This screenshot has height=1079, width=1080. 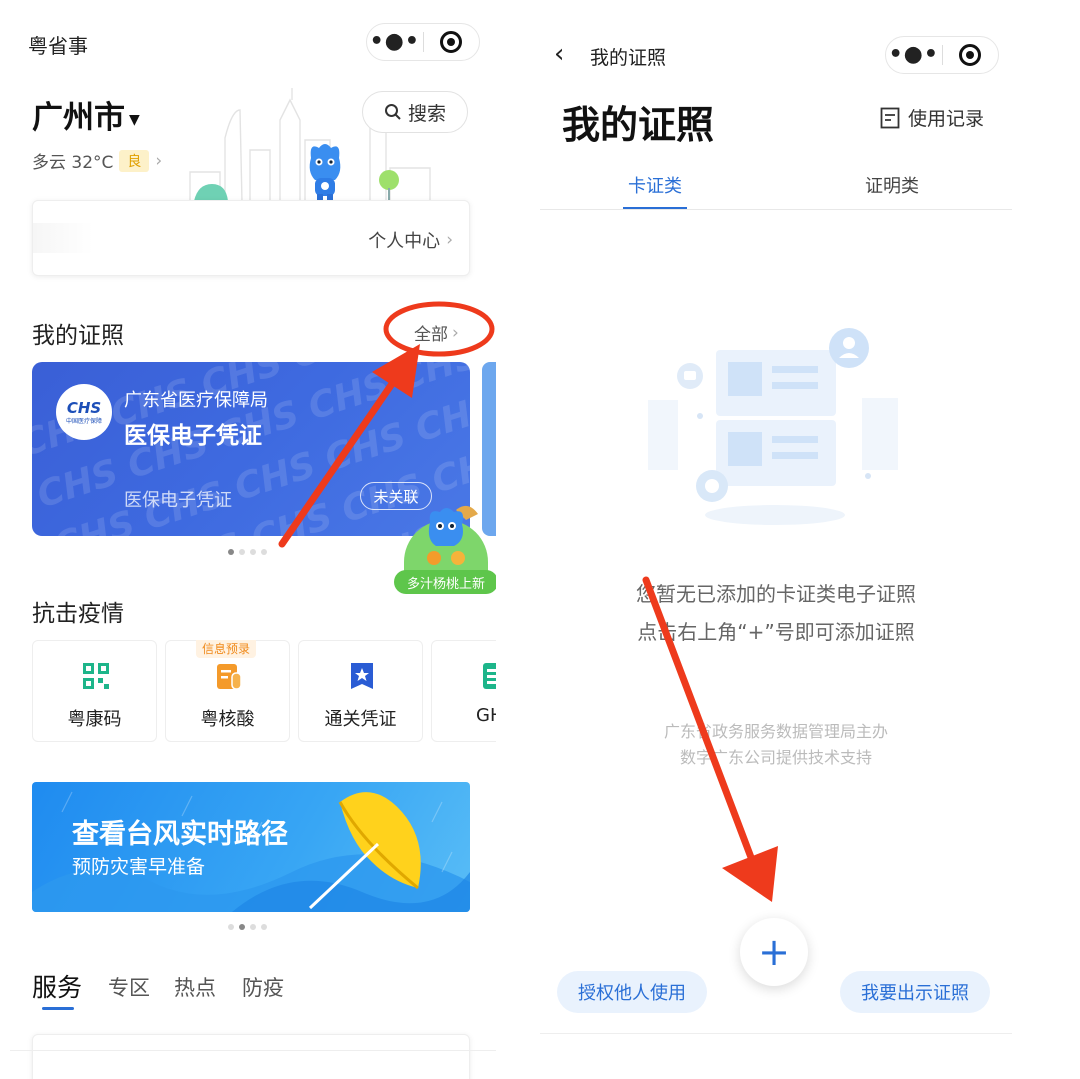 I want to click on arrowhead-up, so click(x=396, y=371).